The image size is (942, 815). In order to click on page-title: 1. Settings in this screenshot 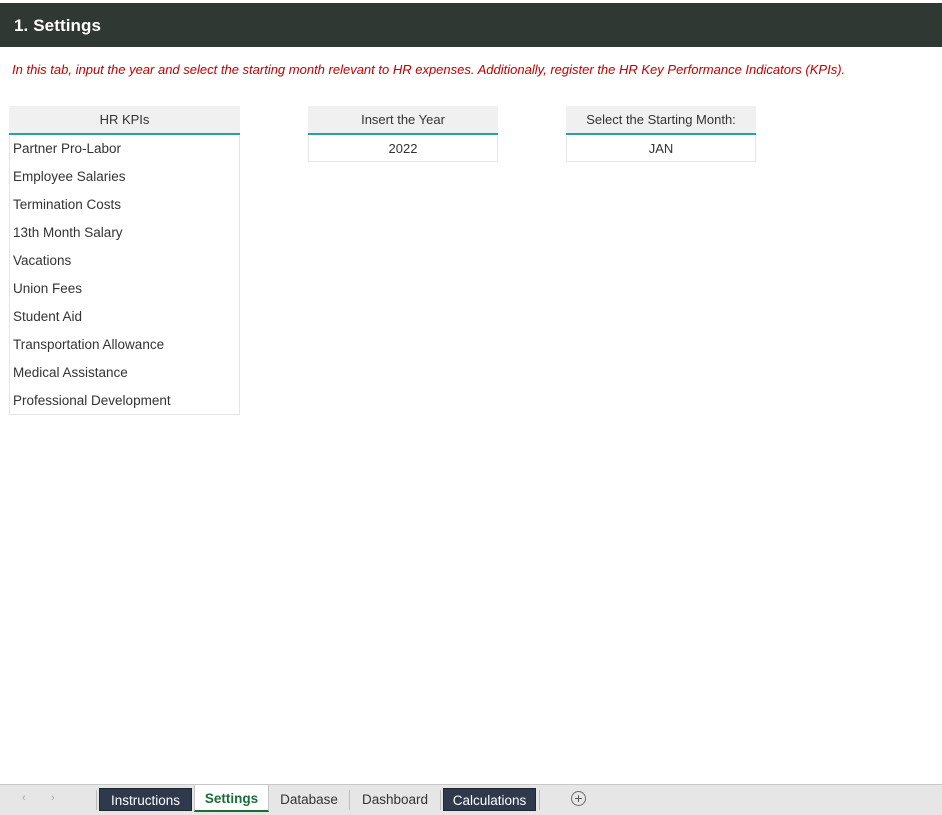, I will do `click(58, 25)`.